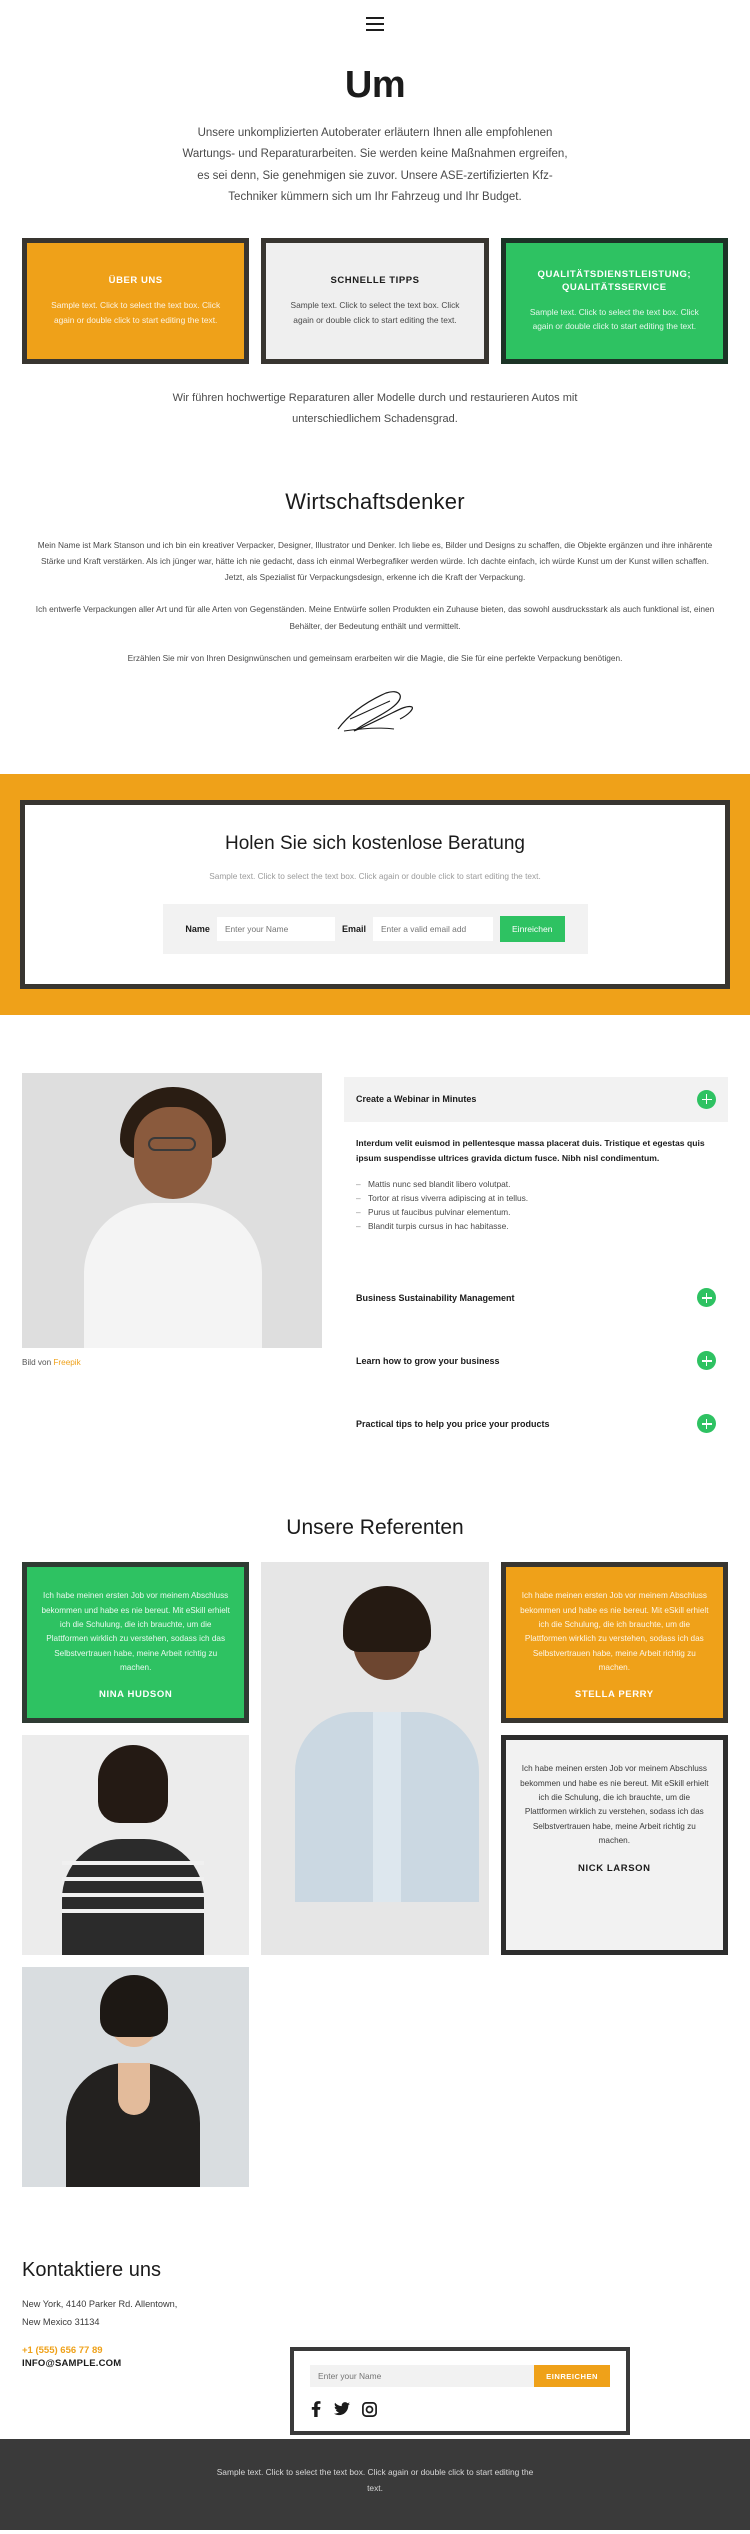 This screenshot has height=2534, width=750. Describe the element at coordinates (536, 1227) in the screenshot. I see `list-item: Blandit turpis cursus in hac habitasse.` at that location.